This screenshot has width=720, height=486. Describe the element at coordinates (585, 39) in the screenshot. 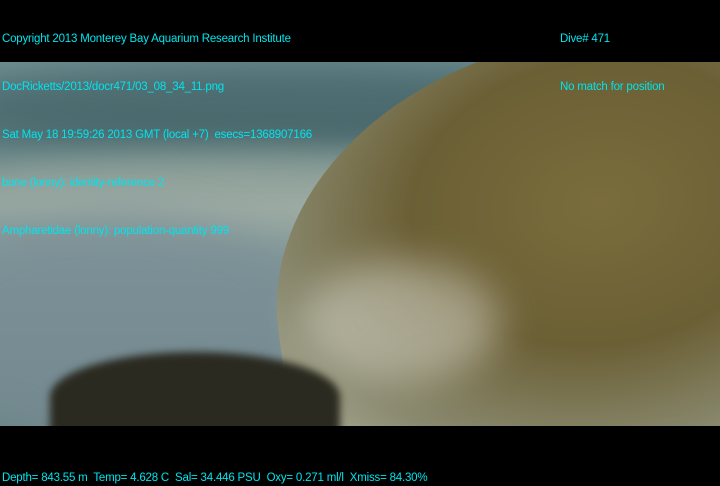

I see `dive-number: Dive# 471` at that location.